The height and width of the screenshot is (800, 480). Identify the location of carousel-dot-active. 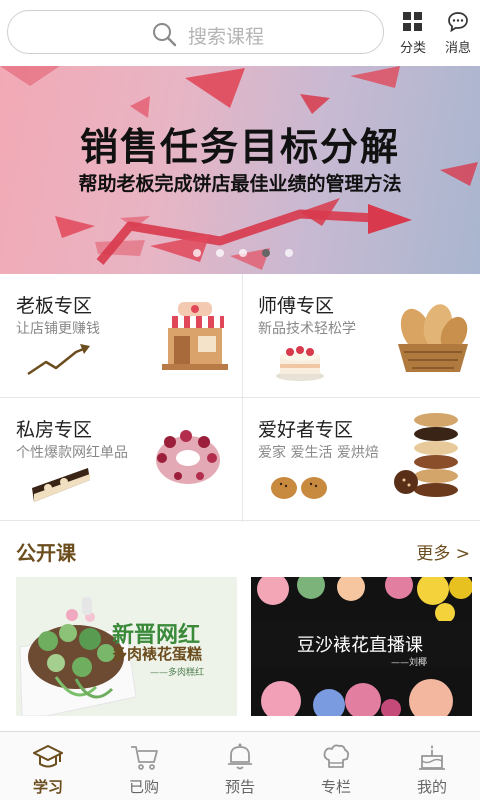
(266, 253).